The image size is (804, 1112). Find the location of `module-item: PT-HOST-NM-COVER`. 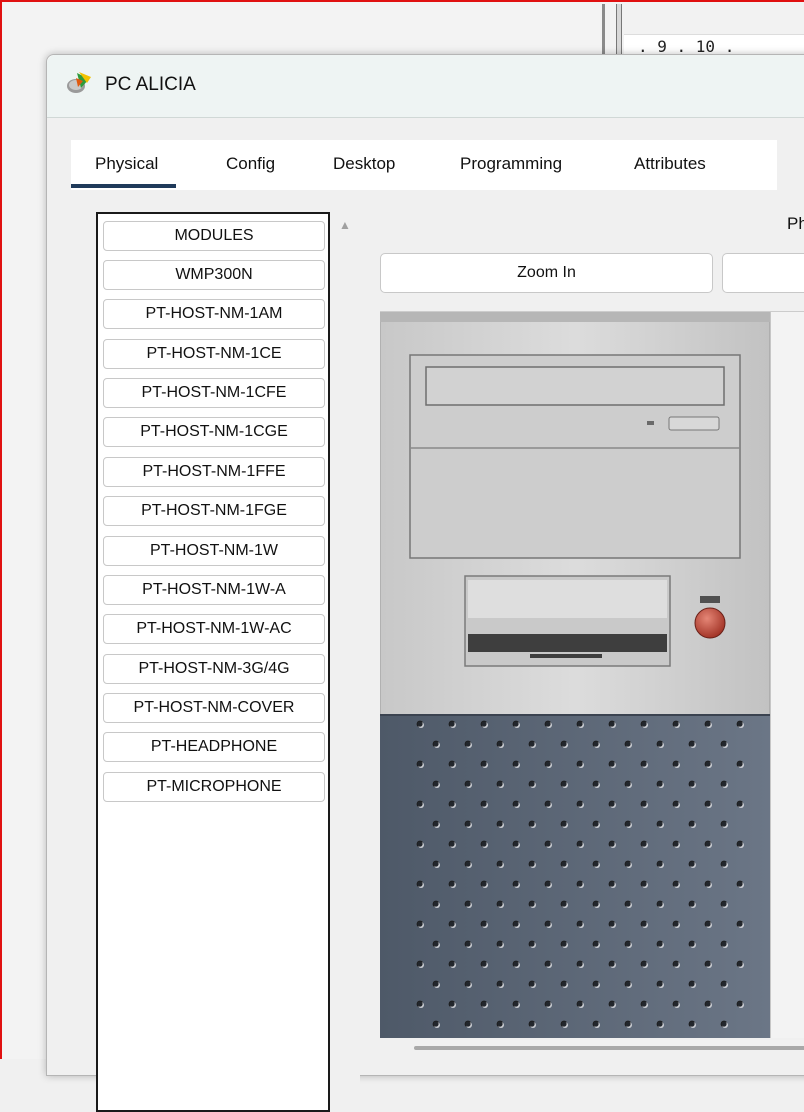

module-item: PT-HOST-NM-COVER is located at coordinates (214, 708).